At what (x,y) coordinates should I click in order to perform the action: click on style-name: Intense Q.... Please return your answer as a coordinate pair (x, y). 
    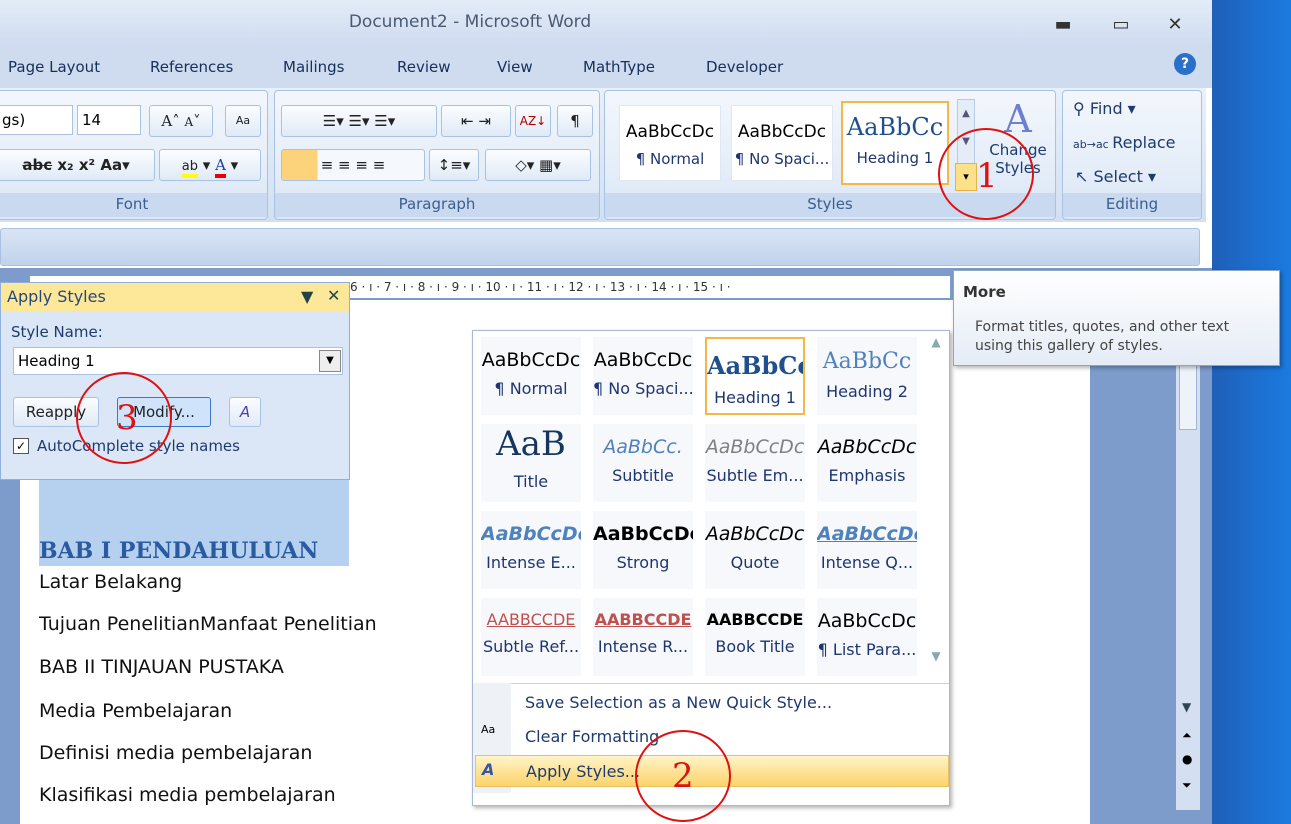
    Looking at the image, I should click on (867, 562).